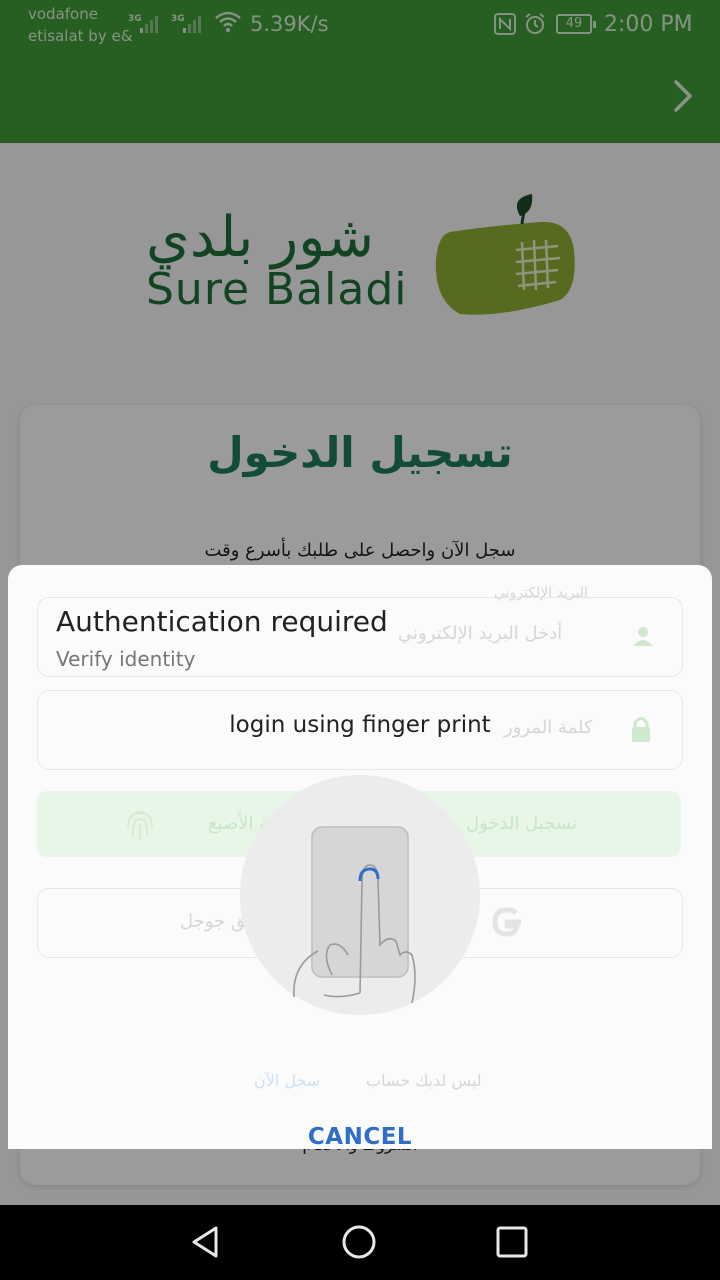  What do you see at coordinates (643, 636) in the screenshot?
I see `user-icon` at bounding box center [643, 636].